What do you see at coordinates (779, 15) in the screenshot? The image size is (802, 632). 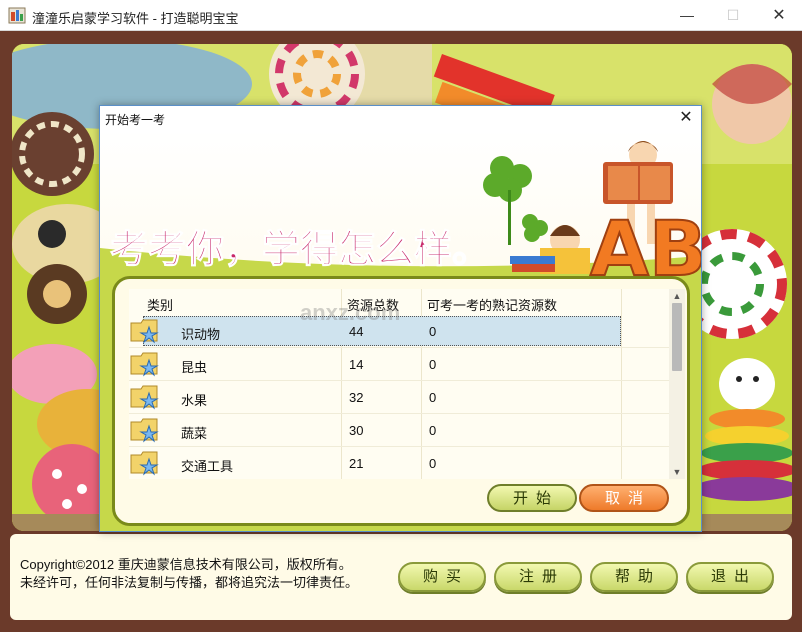 I see `close-button: ✕` at bounding box center [779, 15].